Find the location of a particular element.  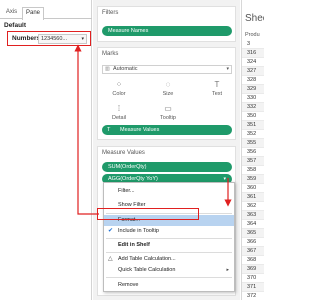

measure-values-title: Measure Values is located at coordinates (123, 153).